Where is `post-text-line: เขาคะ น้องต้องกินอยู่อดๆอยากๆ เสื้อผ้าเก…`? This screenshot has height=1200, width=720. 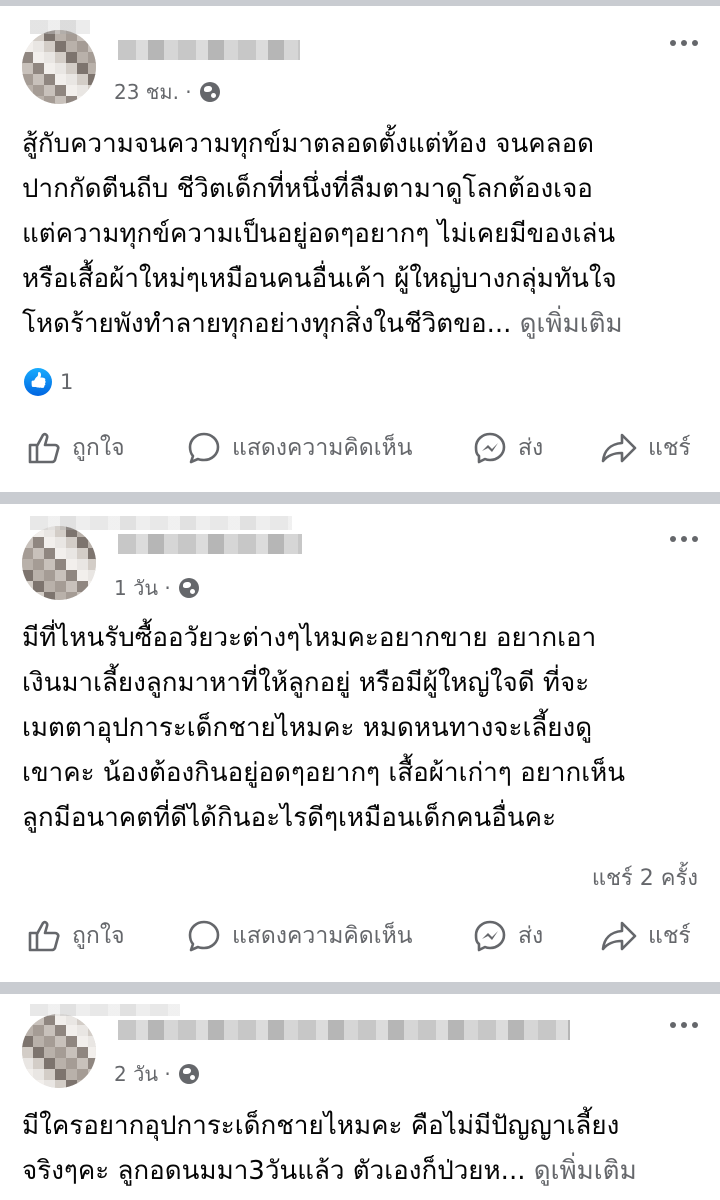
post-text-line: เขาคะ น้องต้องกินอยู่อดๆอยากๆ เสื้อผ้าเก… is located at coordinates (324, 773).